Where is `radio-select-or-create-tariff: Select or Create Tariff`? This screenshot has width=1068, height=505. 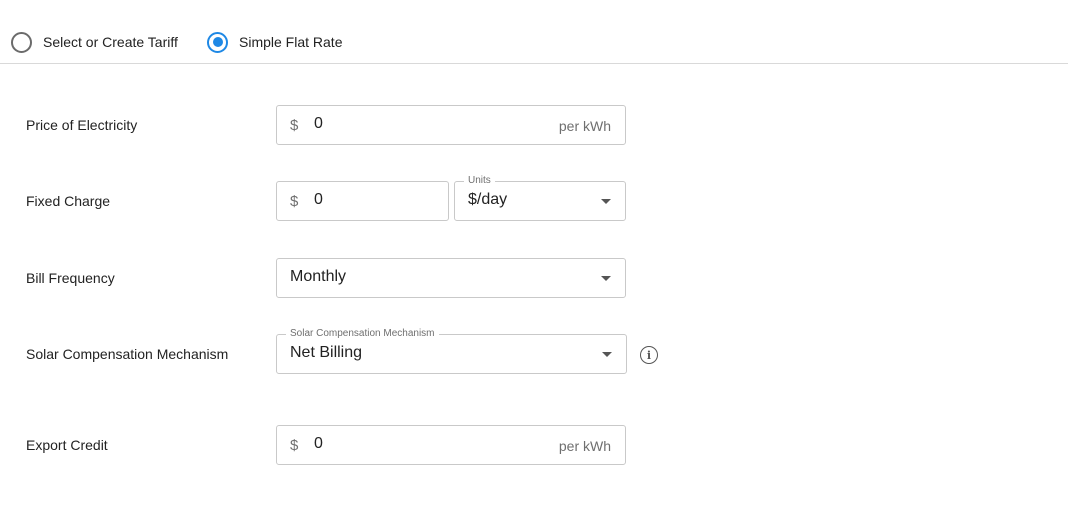 radio-select-or-create-tariff: Select or Create Tariff is located at coordinates (94, 42).